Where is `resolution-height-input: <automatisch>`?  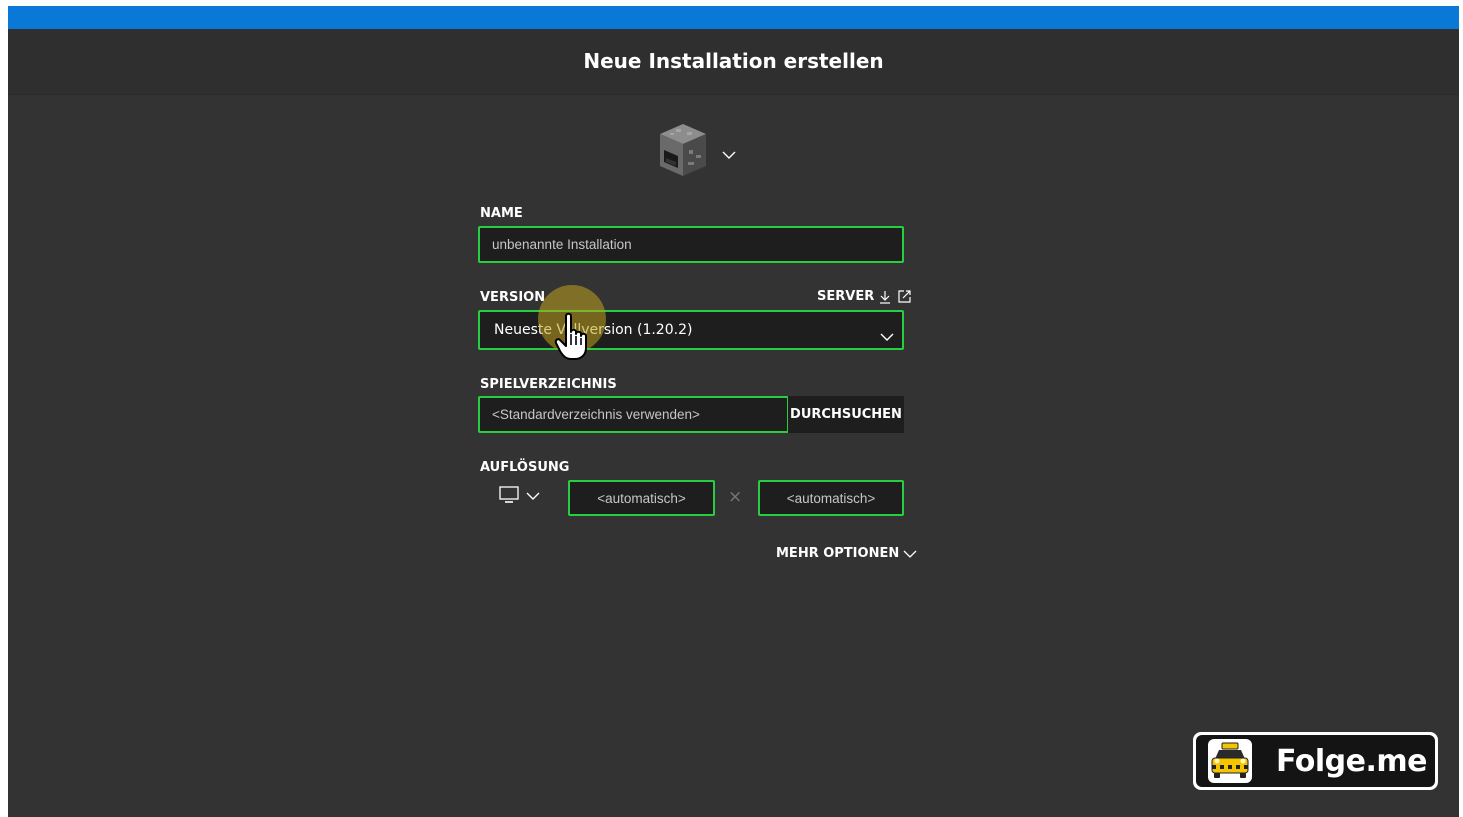
resolution-height-input: <automatisch> is located at coordinates (831, 498).